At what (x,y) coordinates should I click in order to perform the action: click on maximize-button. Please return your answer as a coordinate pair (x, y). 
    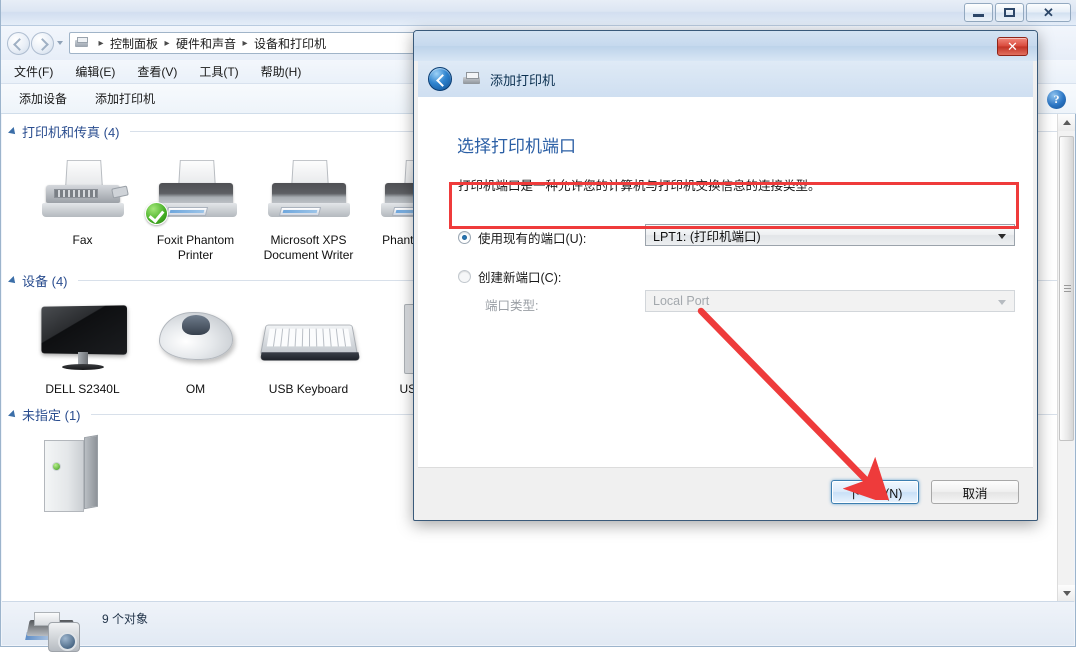
    Looking at the image, I should click on (1009, 12).